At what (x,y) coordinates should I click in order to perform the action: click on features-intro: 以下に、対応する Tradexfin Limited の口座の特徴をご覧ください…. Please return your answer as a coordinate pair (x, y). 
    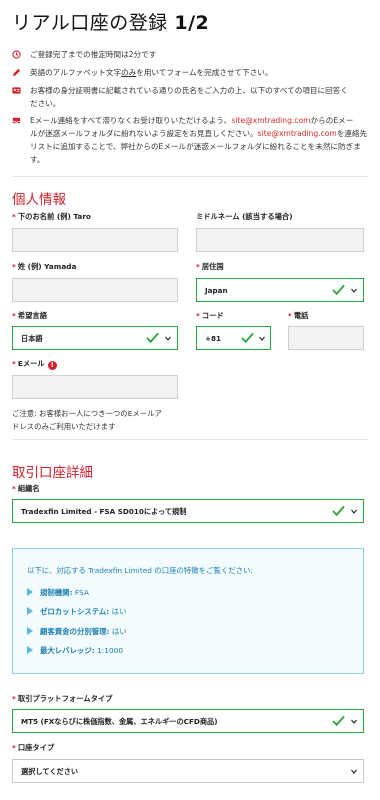
    Looking at the image, I should click on (140, 570).